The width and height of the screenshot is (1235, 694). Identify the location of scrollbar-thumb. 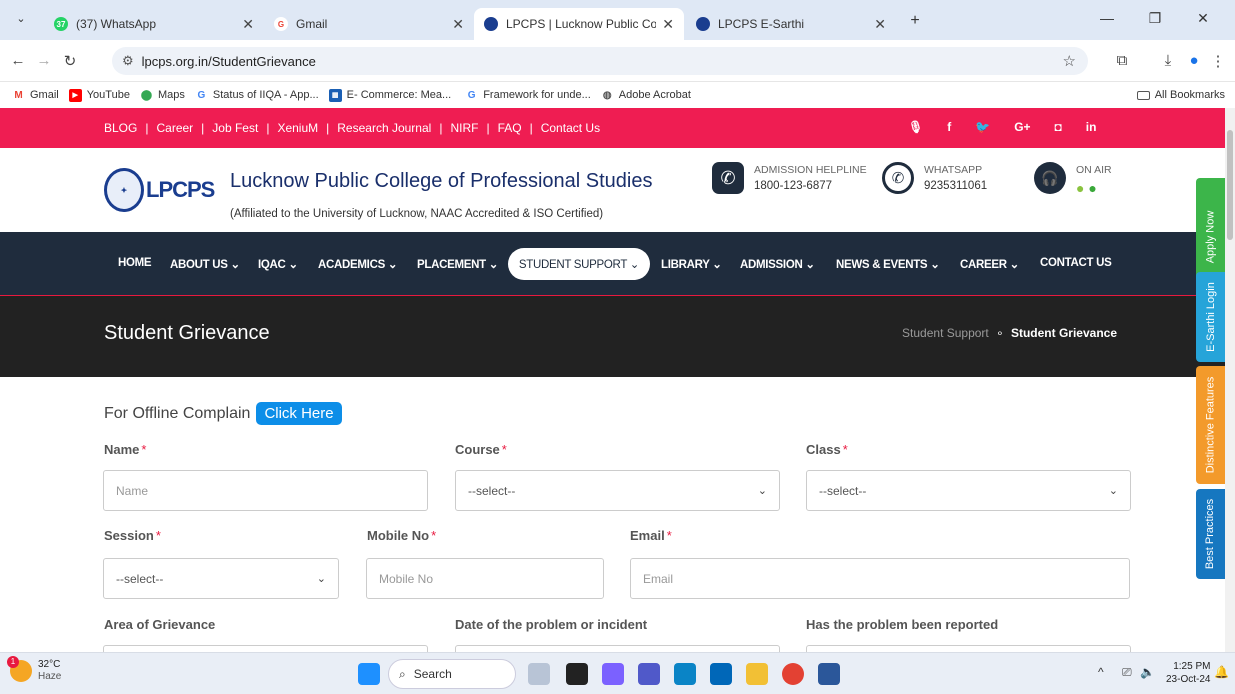
(1230, 185).